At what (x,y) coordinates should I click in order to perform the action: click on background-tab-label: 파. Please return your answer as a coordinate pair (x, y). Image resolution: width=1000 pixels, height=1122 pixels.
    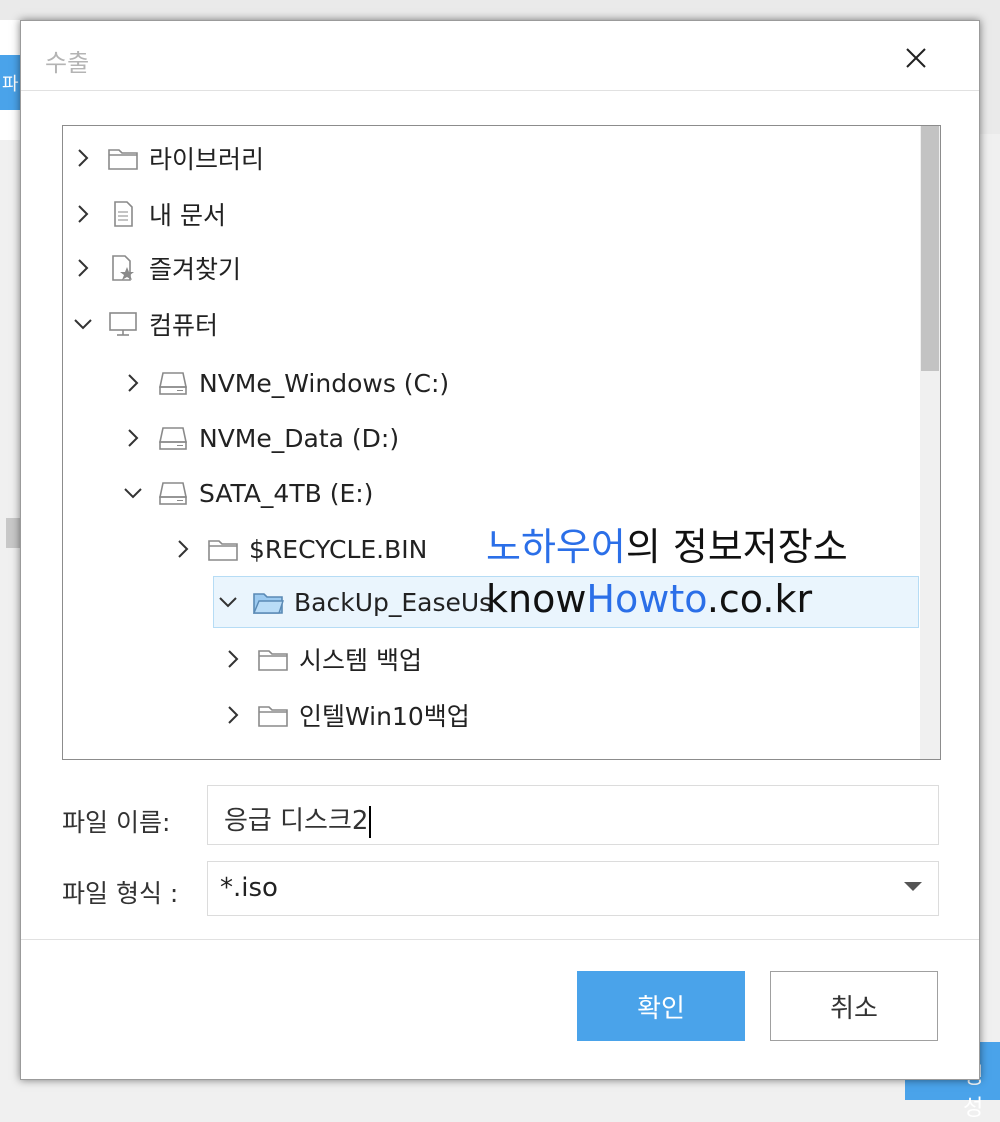
    Looking at the image, I should click on (10, 84).